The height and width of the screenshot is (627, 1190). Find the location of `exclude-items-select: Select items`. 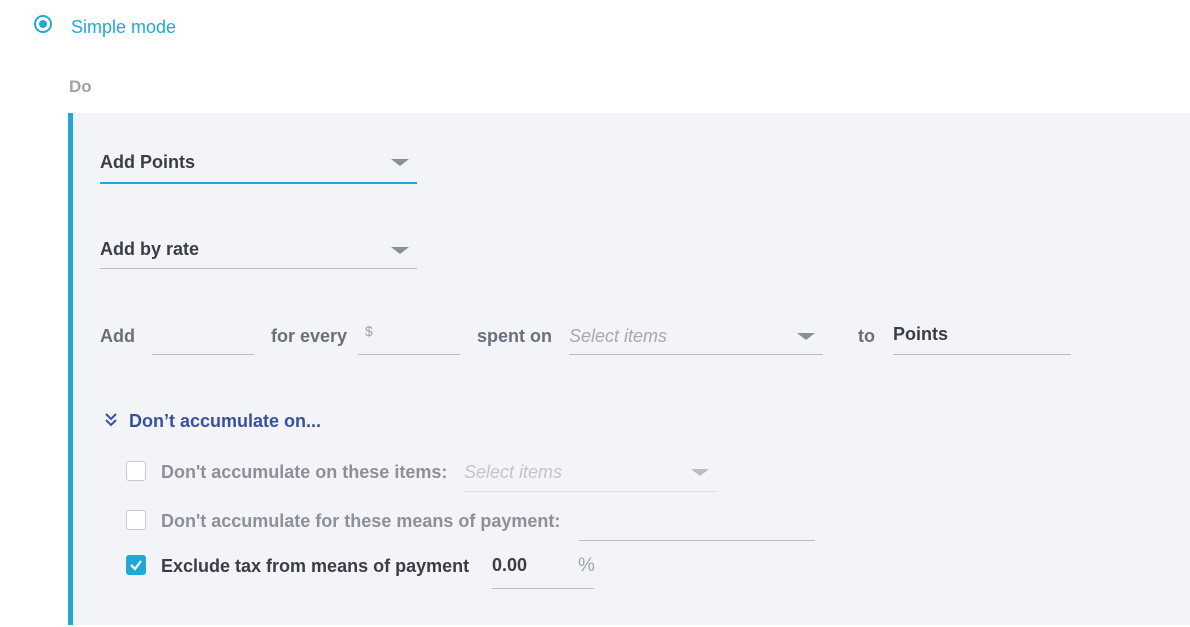

exclude-items-select: Select items is located at coordinates (590, 475).